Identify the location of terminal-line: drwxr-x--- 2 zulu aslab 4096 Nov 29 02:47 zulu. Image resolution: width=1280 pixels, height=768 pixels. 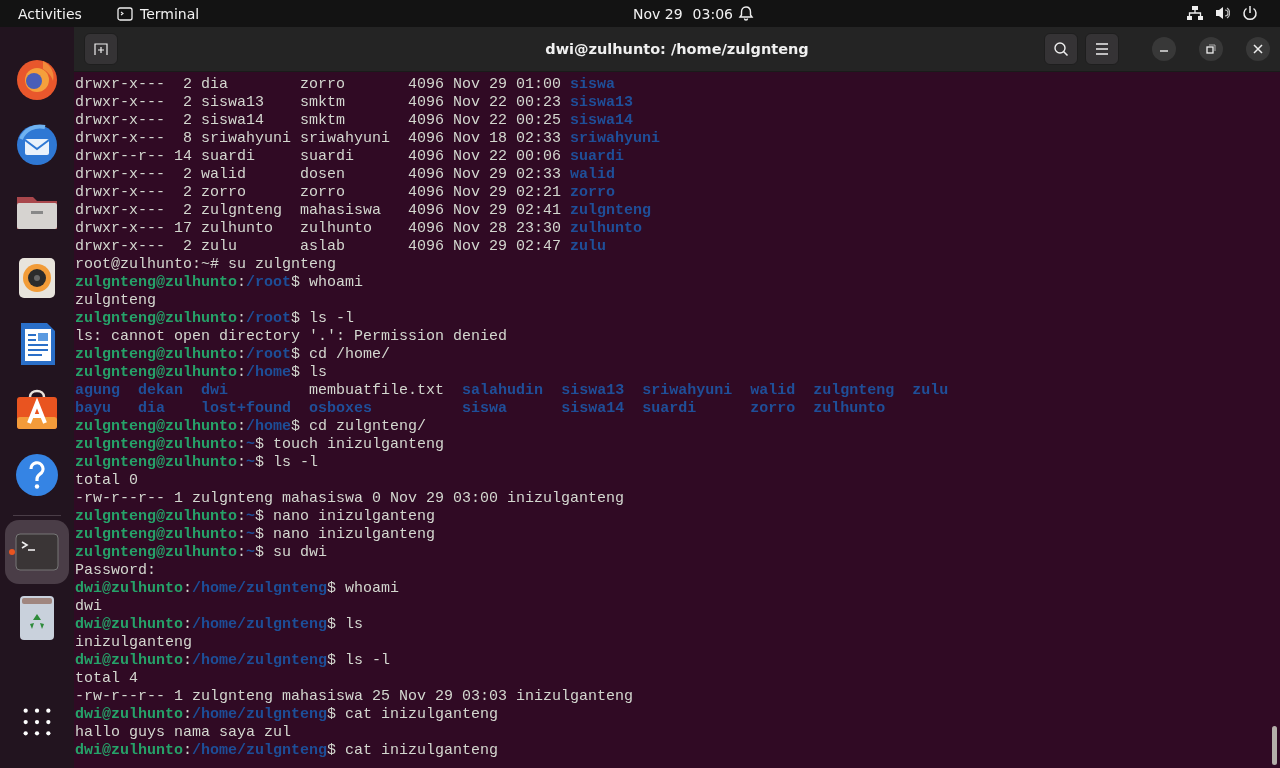
(341, 247).